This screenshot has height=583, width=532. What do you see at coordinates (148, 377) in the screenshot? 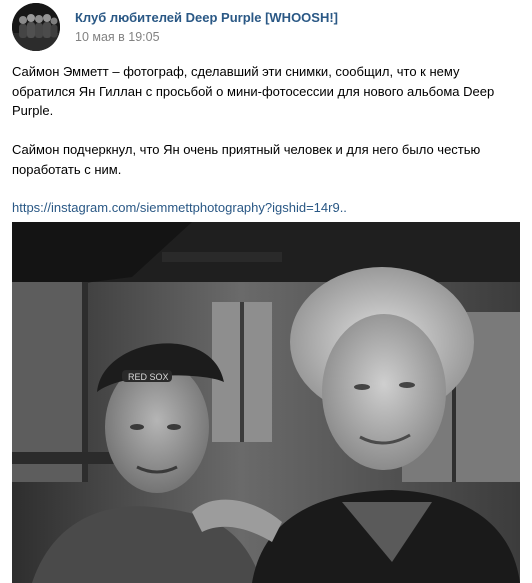
I see `cap-text: RED SOX` at bounding box center [148, 377].